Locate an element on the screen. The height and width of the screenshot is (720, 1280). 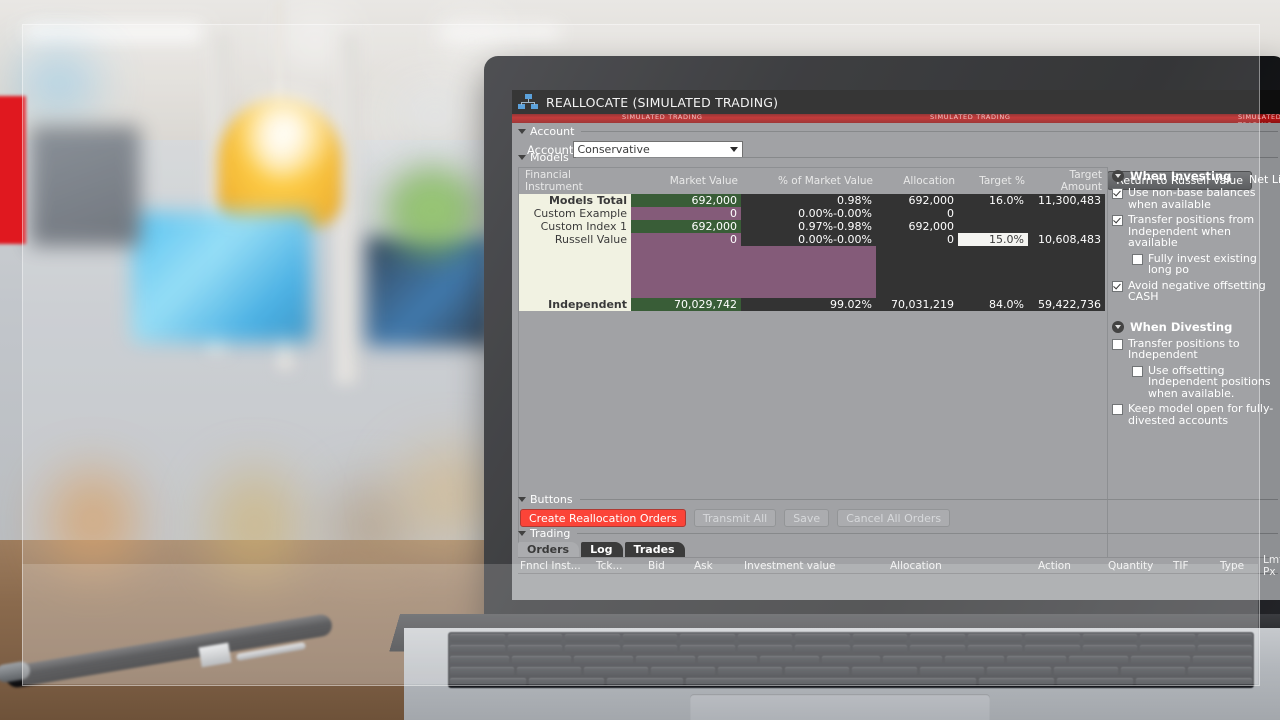
trackpad is located at coordinates (840, 707).